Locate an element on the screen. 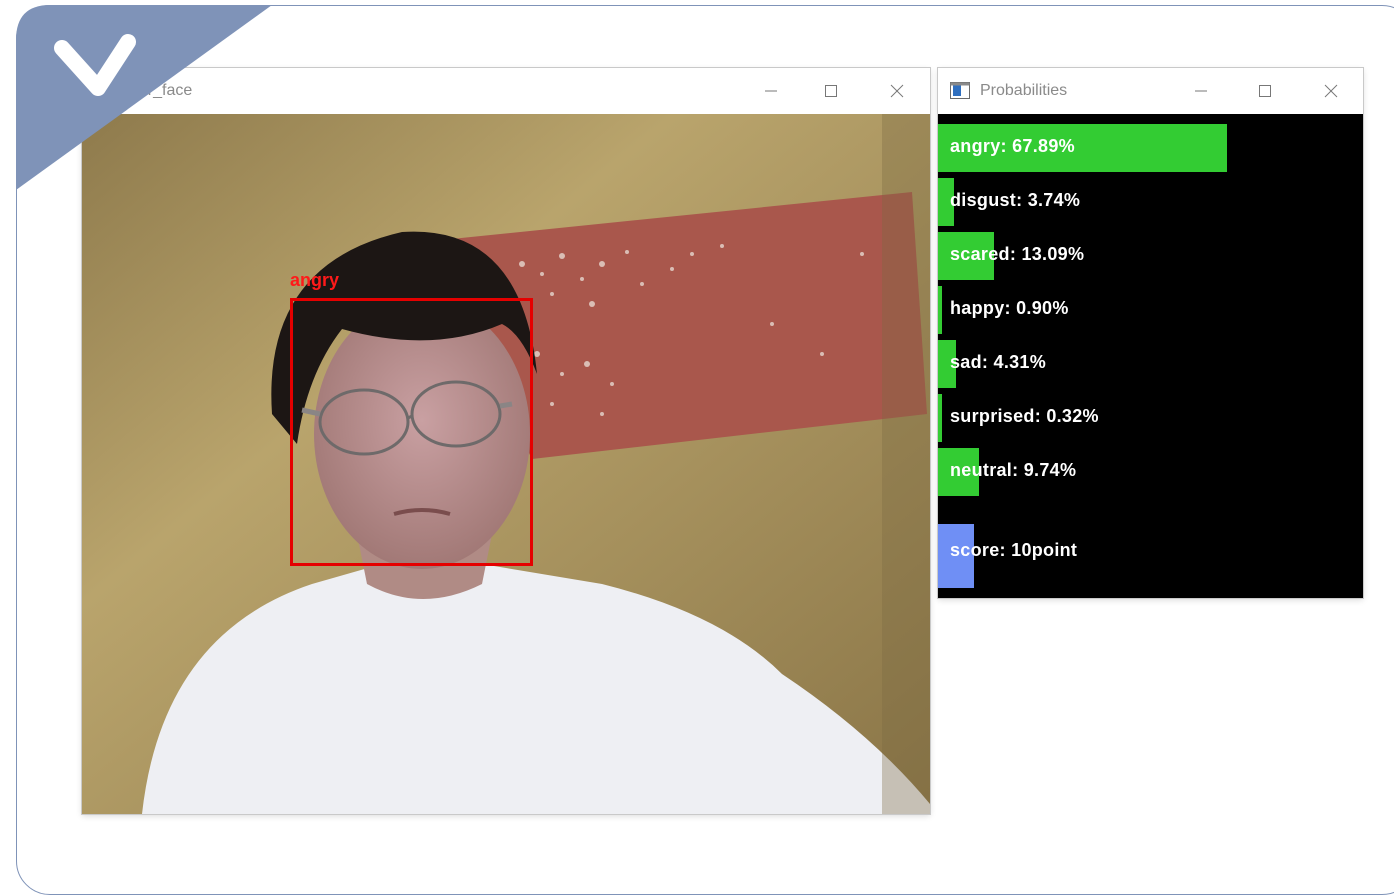 Image resolution: width=1394 pixels, height=895 pixels. probability-label: surprised: 0.32% is located at coordinates (1024, 416).